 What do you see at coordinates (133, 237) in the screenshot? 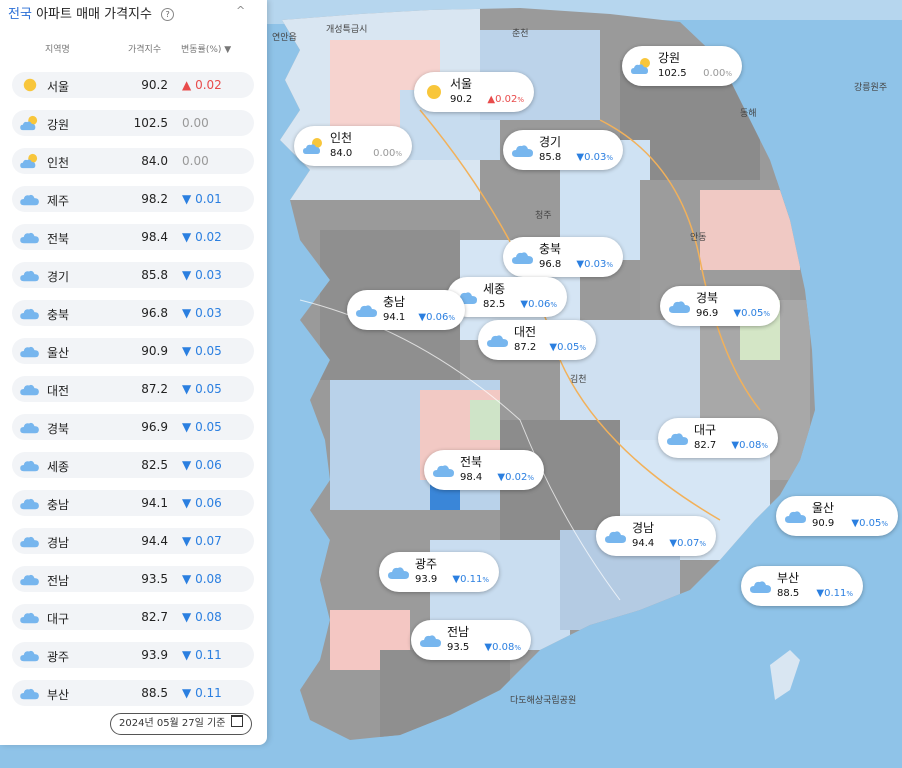
I see `region-row: 전북 98.4 ▼ 0.02` at bounding box center [133, 237].